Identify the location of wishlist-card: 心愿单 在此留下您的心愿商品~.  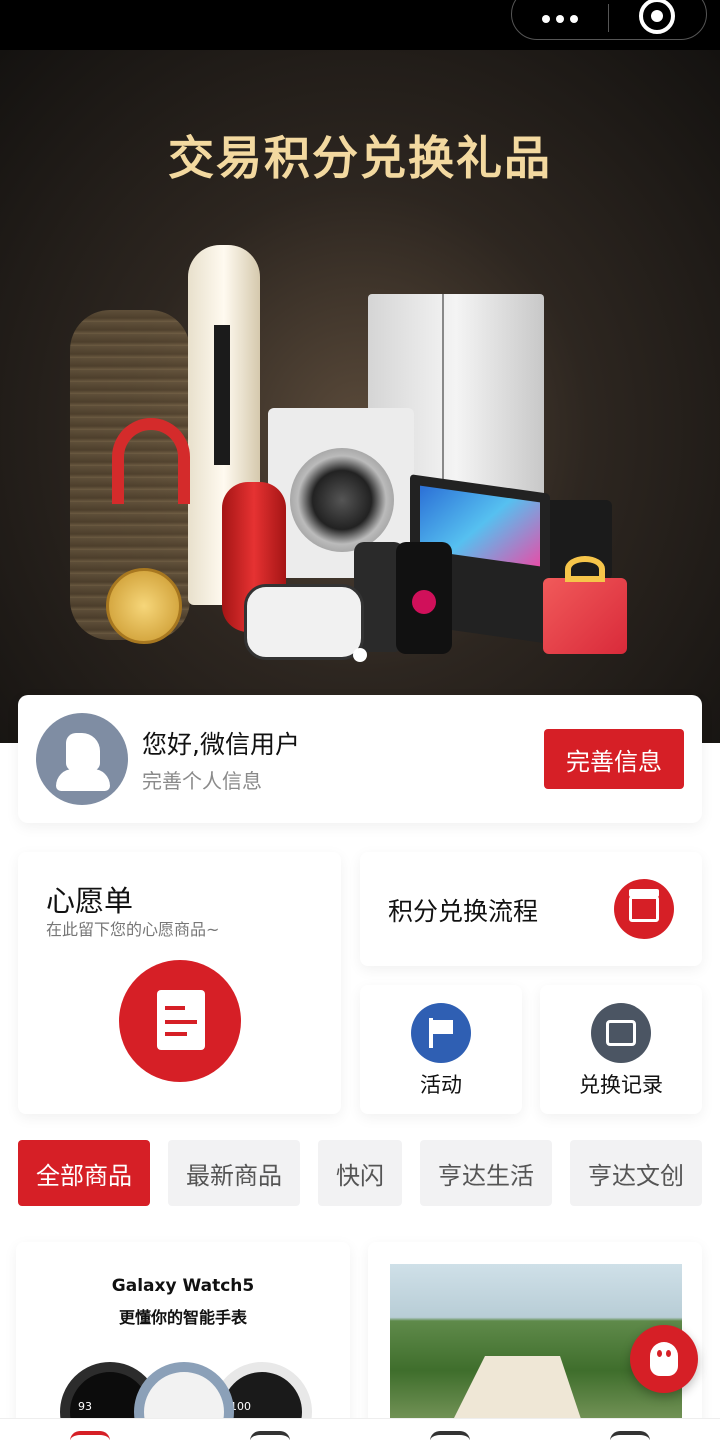
(179, 983).